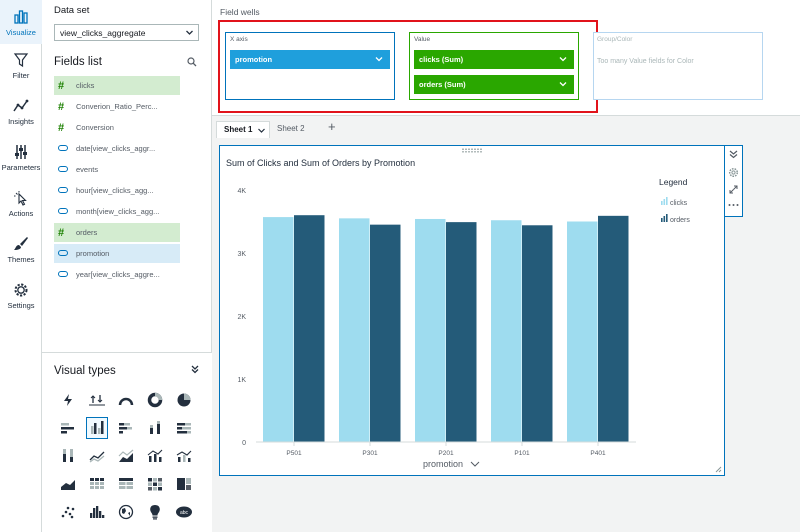 This screenshot has height=532, width=800. I want to click on dataset-select: view_clicks_aggregate, so click(126, 32).